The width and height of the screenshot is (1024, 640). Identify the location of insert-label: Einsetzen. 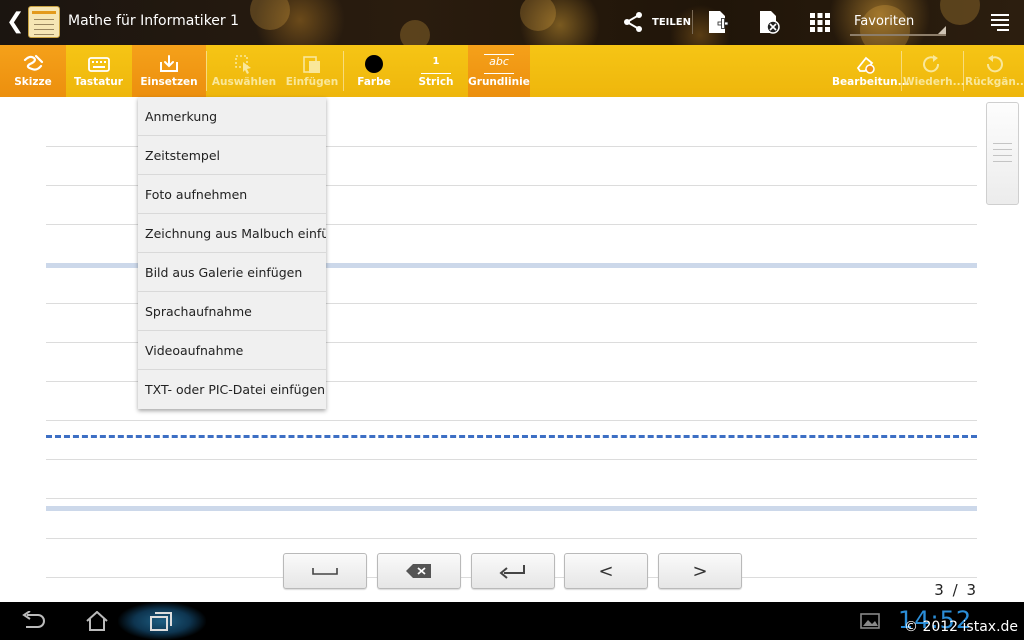
(169, 82).